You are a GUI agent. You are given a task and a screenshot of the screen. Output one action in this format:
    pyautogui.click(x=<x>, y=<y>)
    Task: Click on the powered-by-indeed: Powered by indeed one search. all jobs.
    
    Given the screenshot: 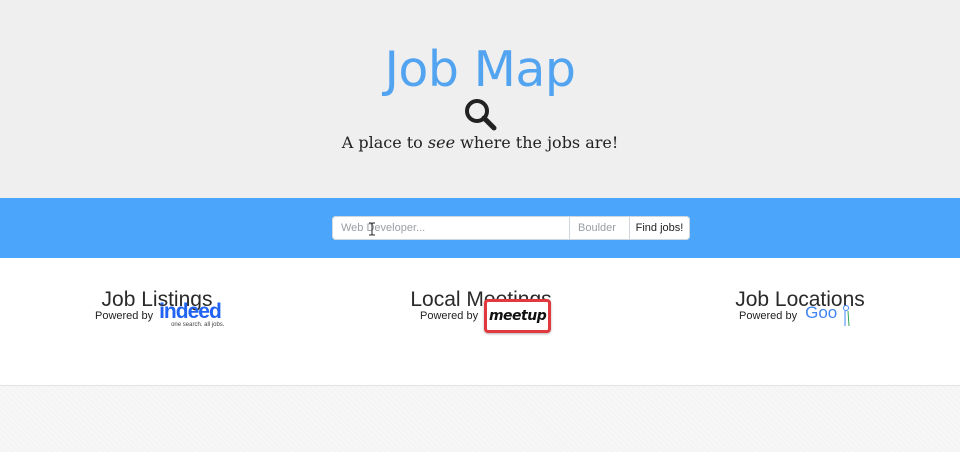 What is the action you would take?
    pyautogui.click(x=160, y=316)
    